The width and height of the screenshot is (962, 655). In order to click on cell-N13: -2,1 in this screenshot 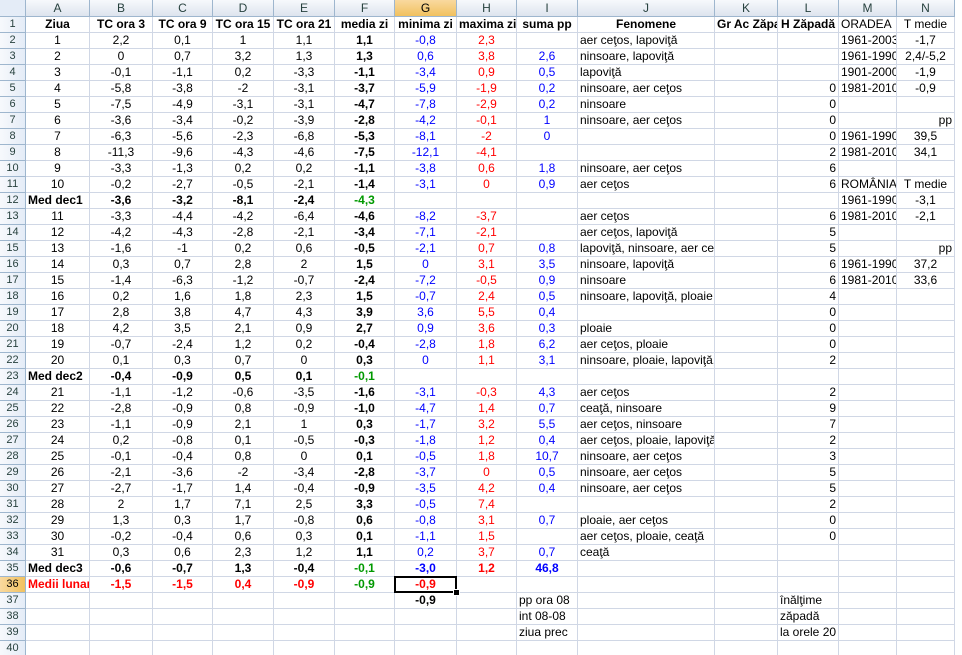, I will do `click(926, 217)`.